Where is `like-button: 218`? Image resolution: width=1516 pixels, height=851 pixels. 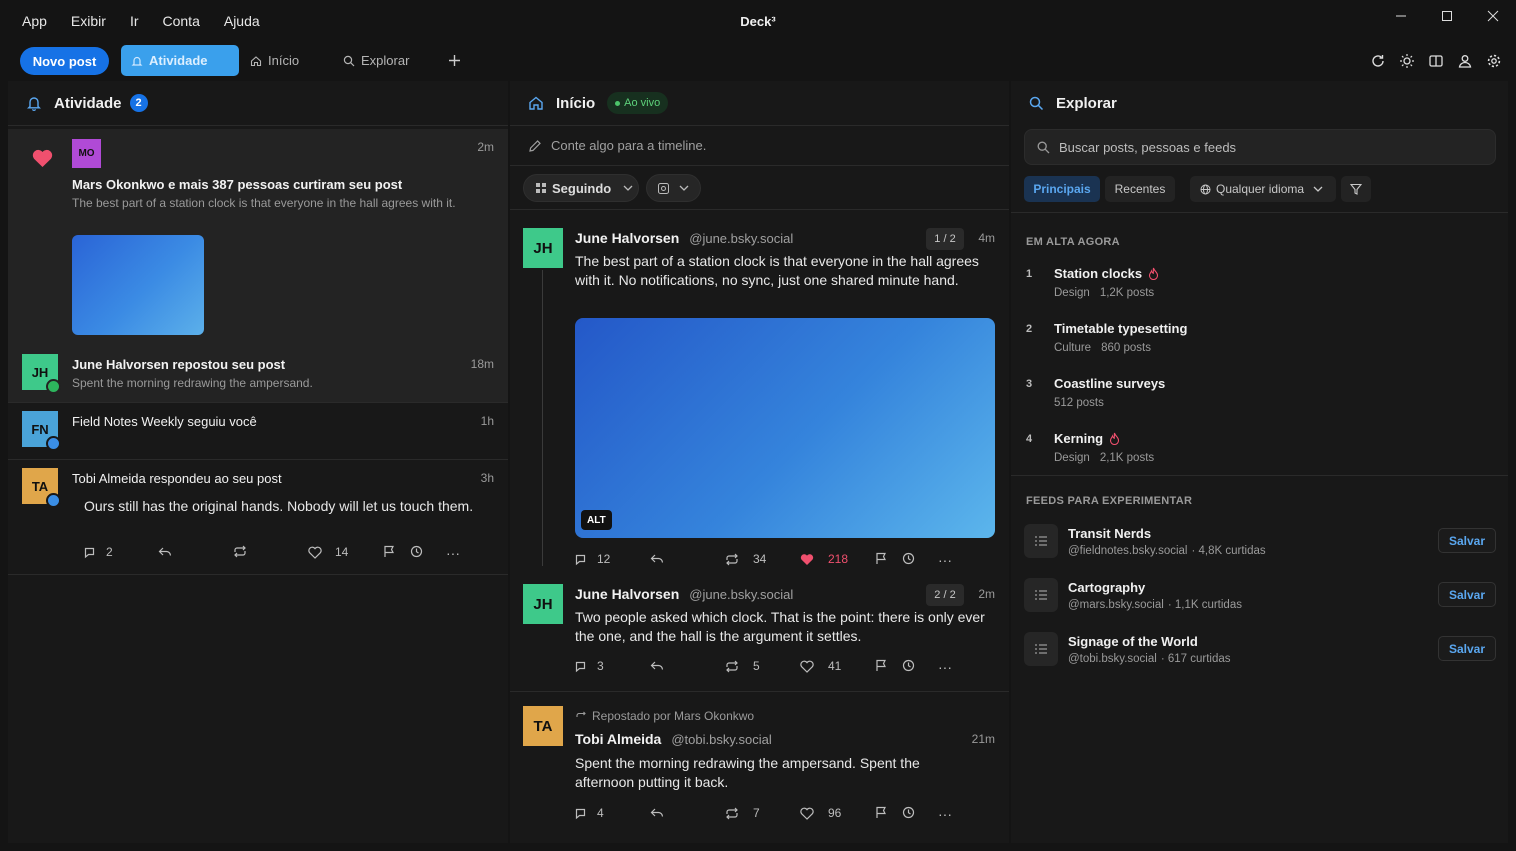
like-button: 218 is located at coordinates (824, 559).